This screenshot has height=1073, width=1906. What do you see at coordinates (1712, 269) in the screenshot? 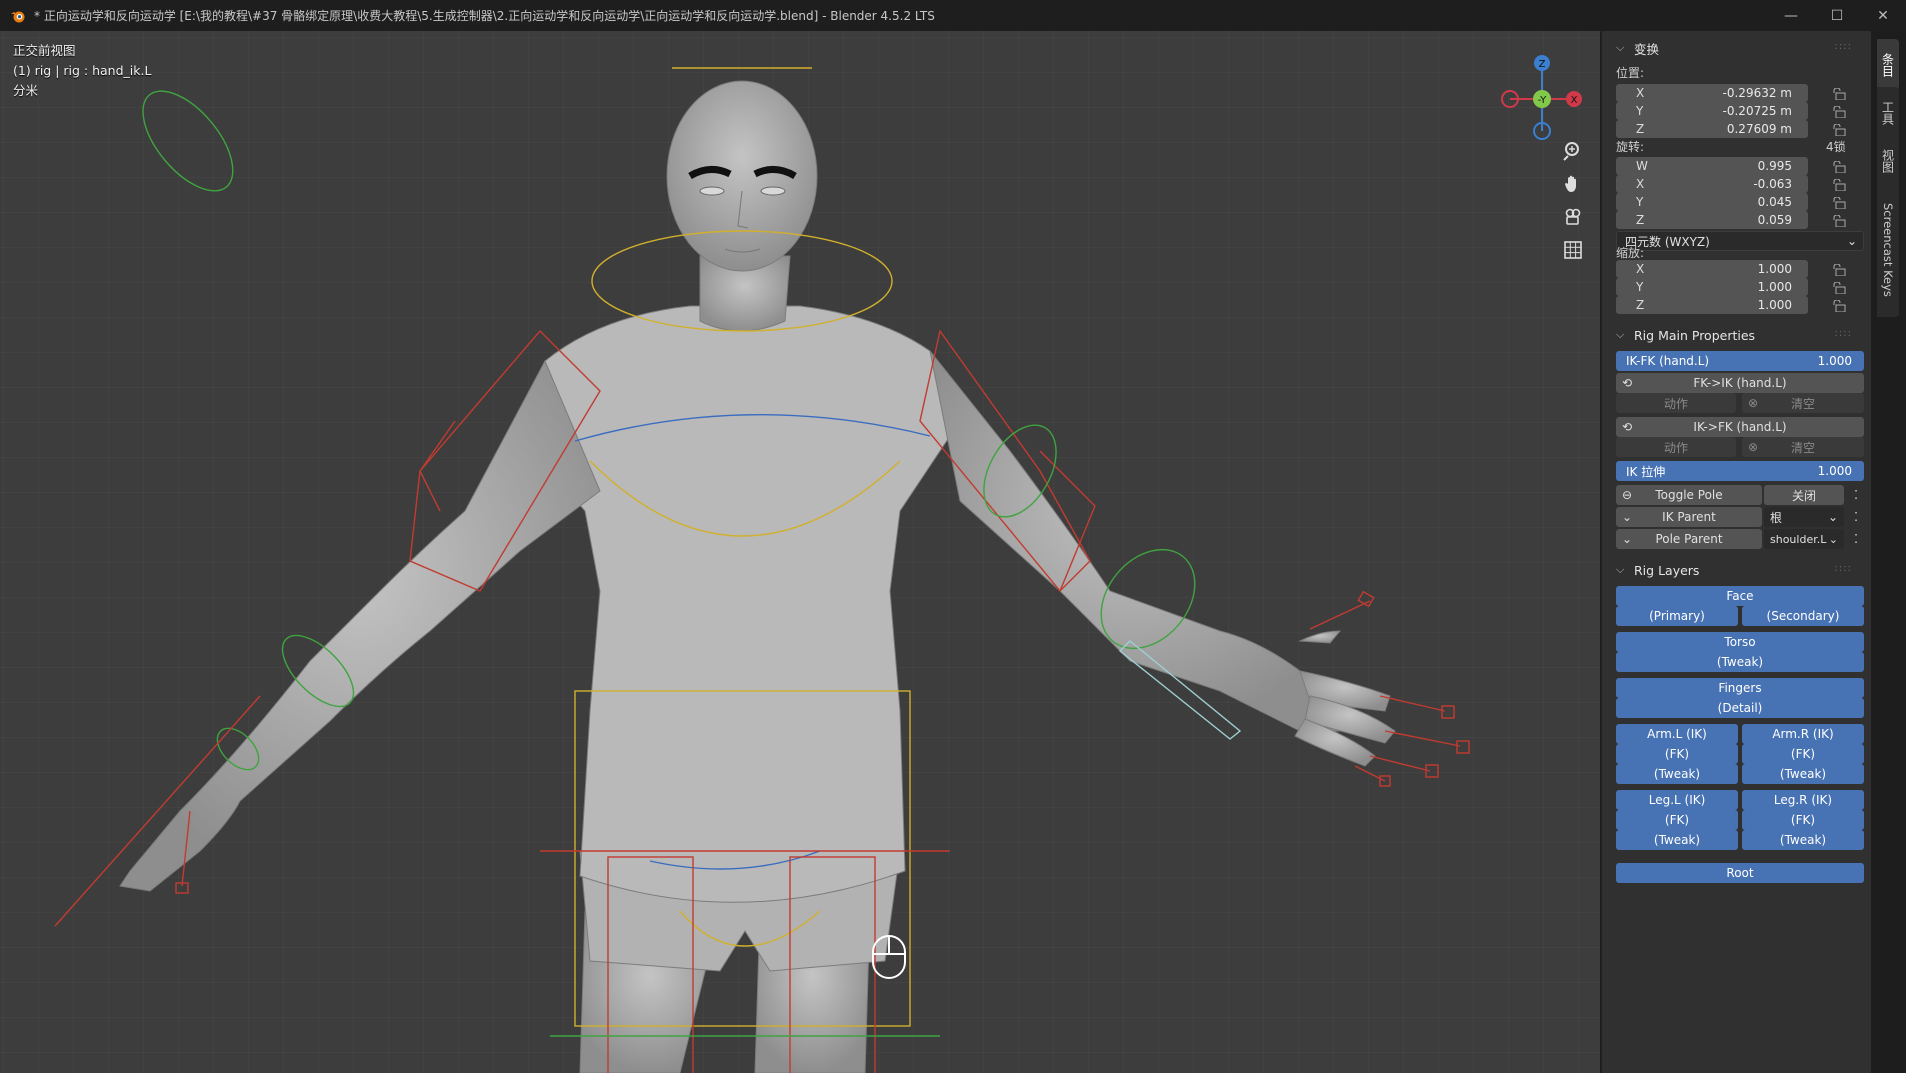
I see `scale-x-field: X 1.000` at bounding box center [1712, 269].